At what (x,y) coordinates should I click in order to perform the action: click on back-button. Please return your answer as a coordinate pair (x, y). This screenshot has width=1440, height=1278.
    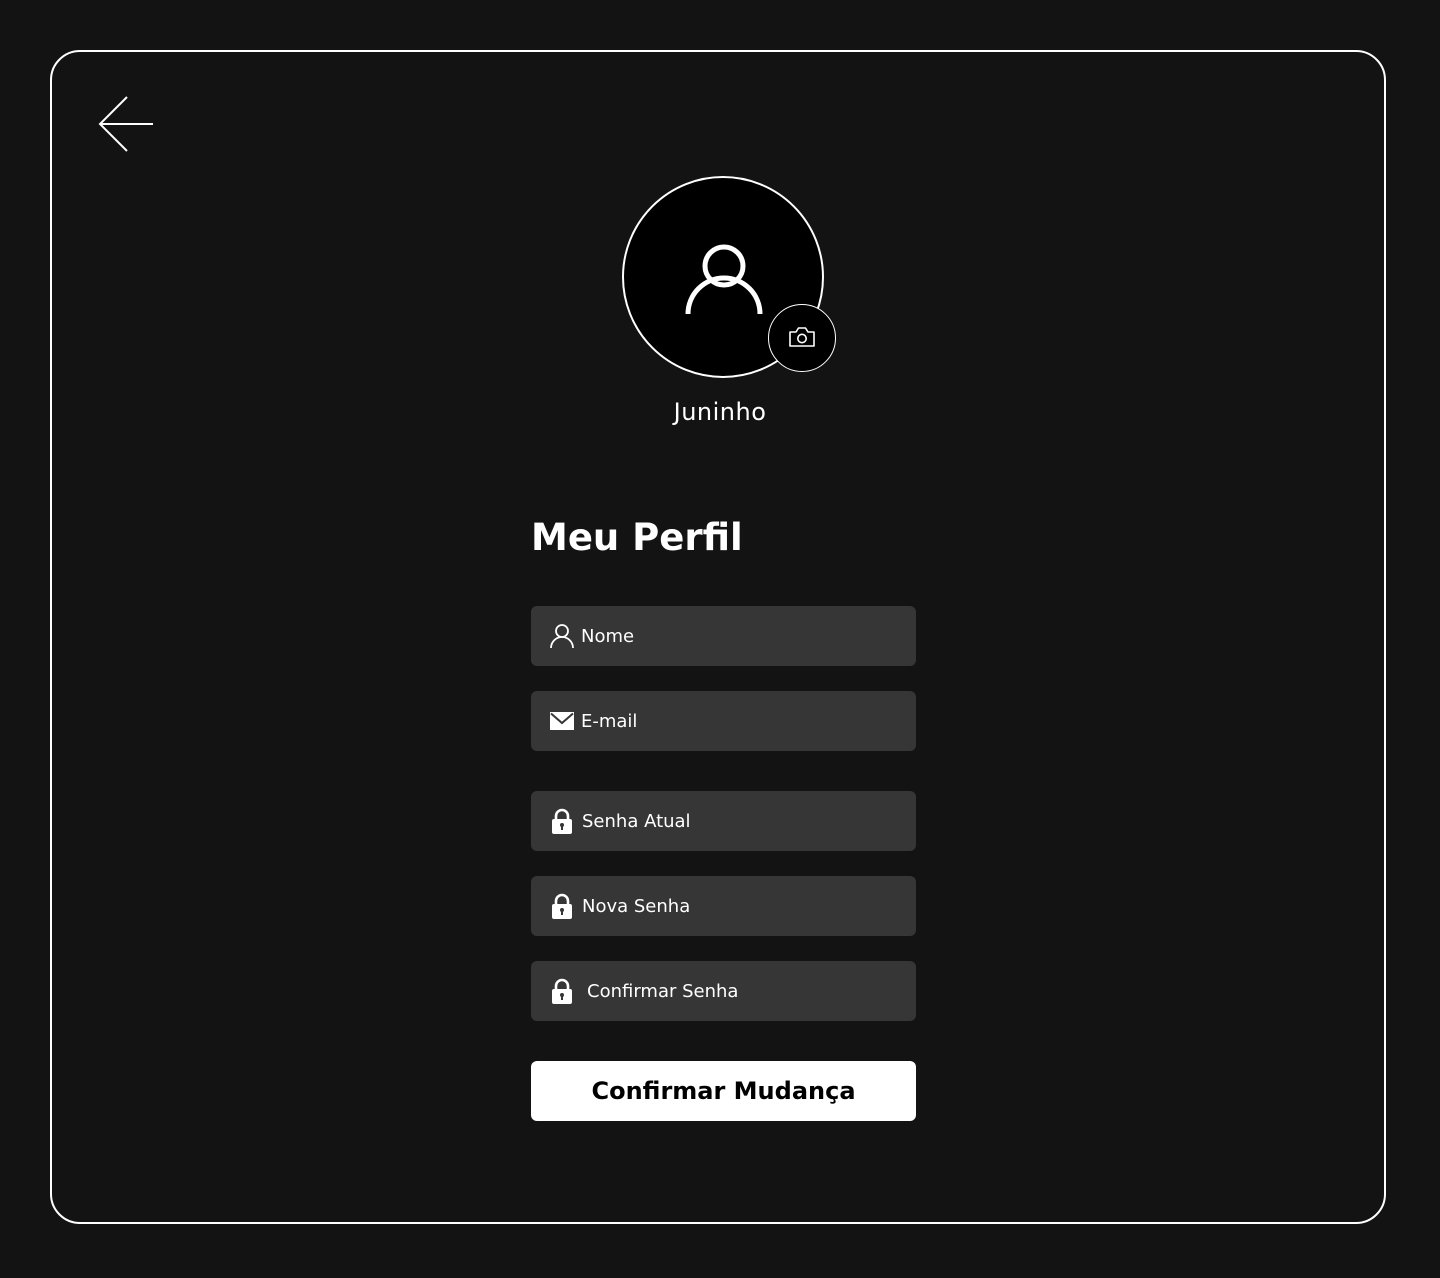
    Looking at the image, I should click on (126, 124).